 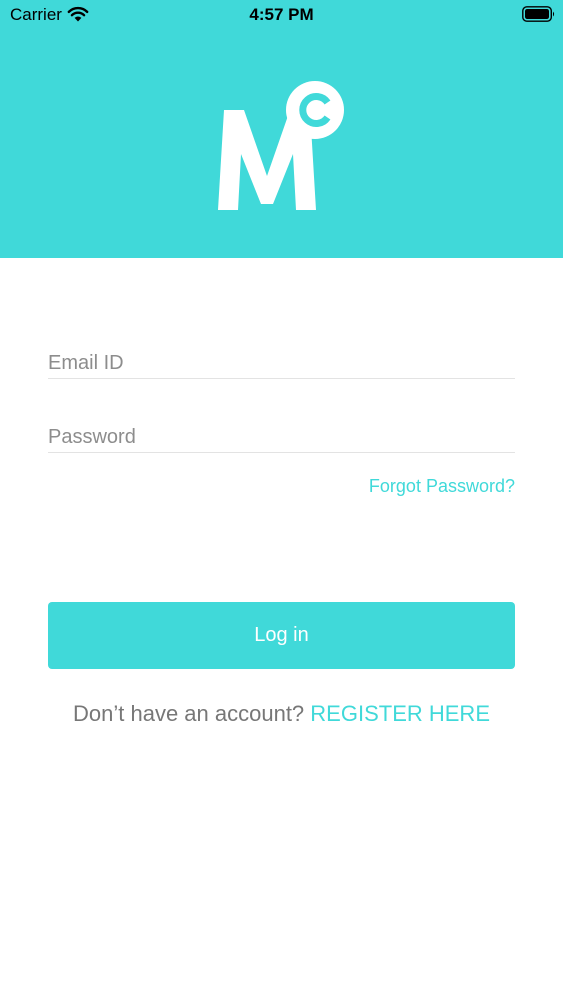 What do you see at coordinates (281, 418) in the screenshot?
I see `login-form: Forgot Password?` at bounding box center [281, 418].